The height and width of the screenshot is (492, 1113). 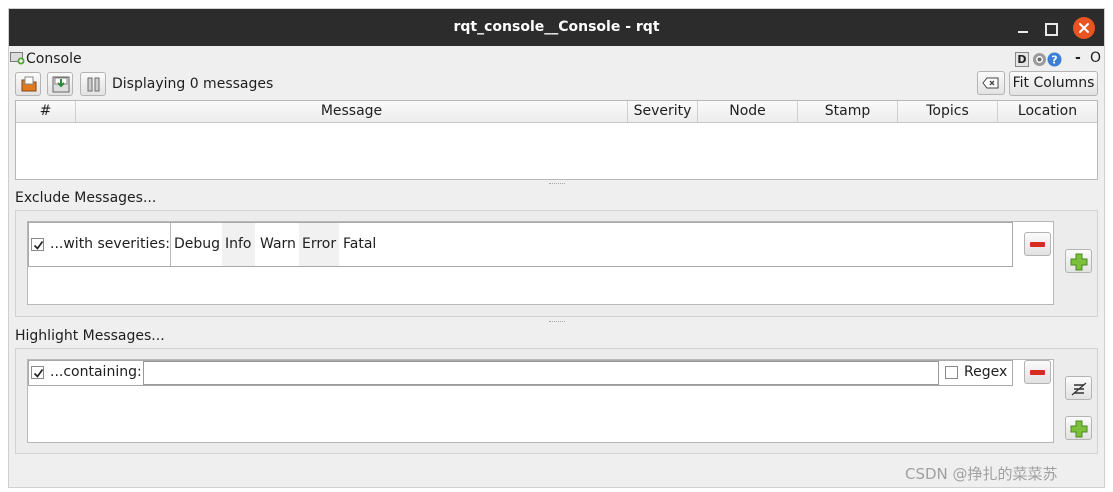 What do you see at coordinates (848, 111) in the screenshot?
I see `column-header-stamp: Stamp` at bounding box center [848, 111].